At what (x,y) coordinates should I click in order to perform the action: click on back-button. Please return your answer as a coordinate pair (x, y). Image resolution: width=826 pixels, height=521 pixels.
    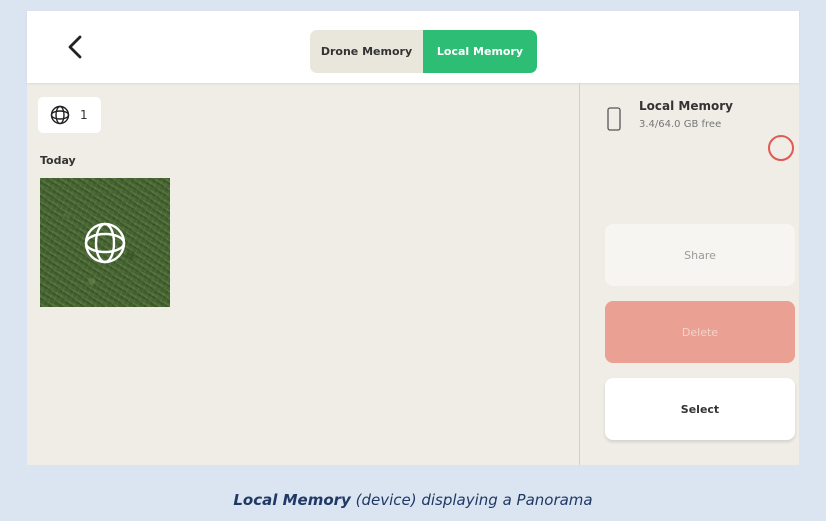
    Looking at the image, I should click on (75, 47).